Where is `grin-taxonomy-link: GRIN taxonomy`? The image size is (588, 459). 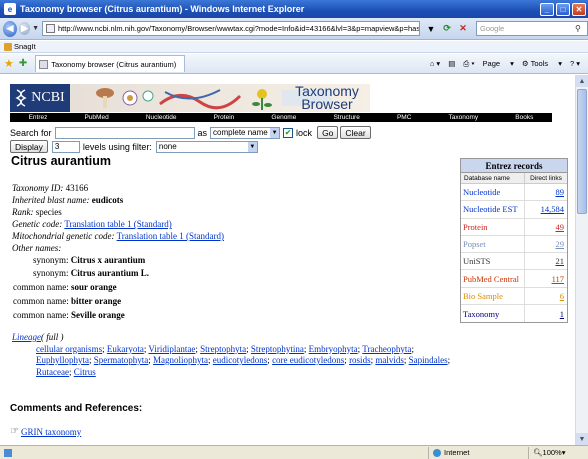 grin-taxonomy-link: GRIN taxonomy is located at coordinates (51, 432).